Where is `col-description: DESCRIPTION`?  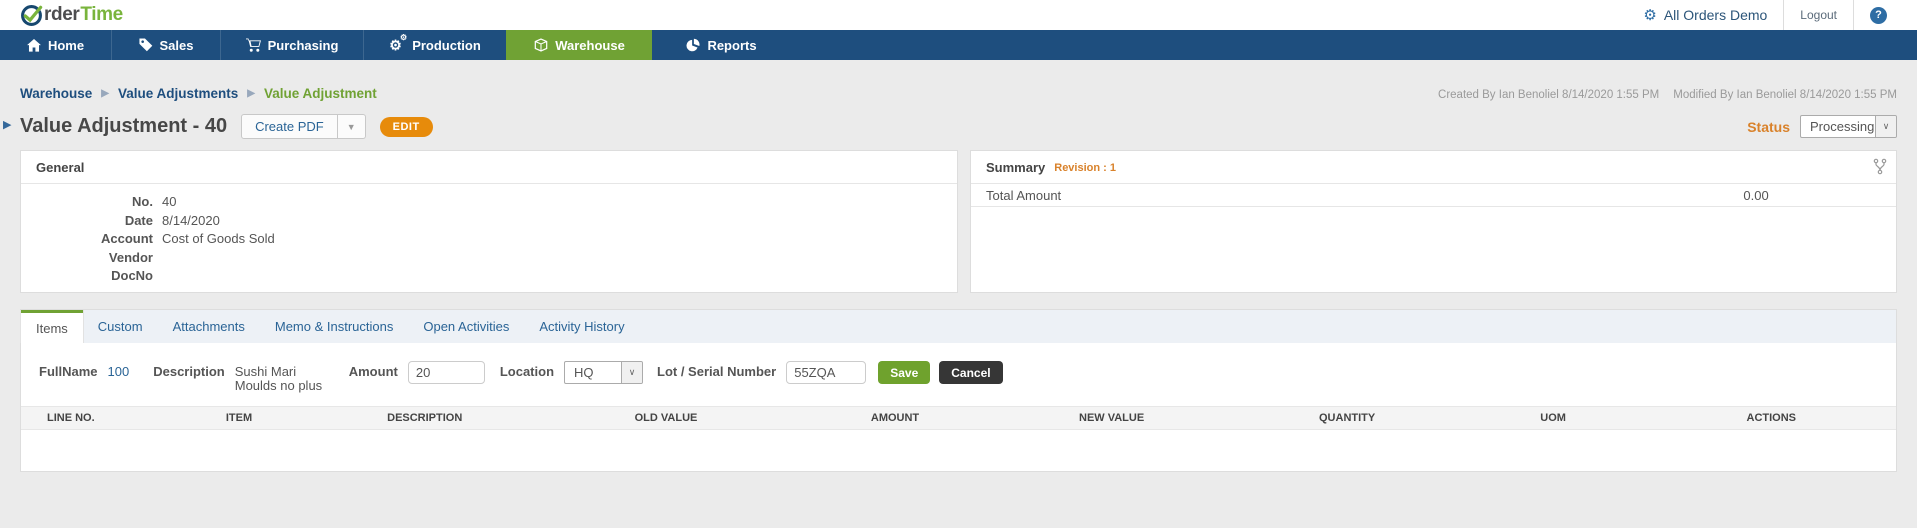 col-description: DESCRIPTION is located at coordinates (425, 418).